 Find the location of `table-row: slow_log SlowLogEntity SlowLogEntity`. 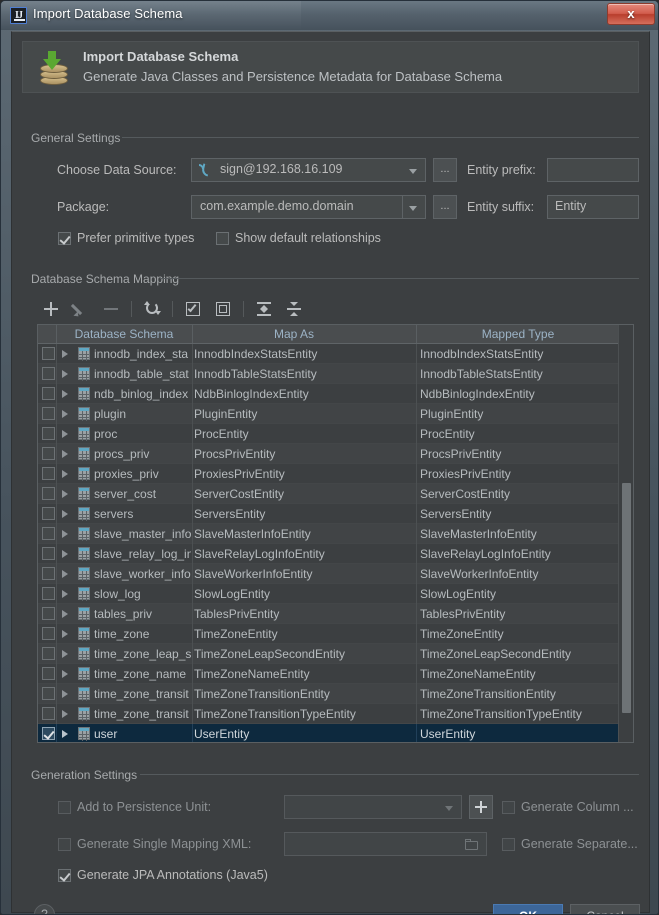

table-row: slow_log SlowLogEntity SlowLogEntity is located at coordinates (328, 594).